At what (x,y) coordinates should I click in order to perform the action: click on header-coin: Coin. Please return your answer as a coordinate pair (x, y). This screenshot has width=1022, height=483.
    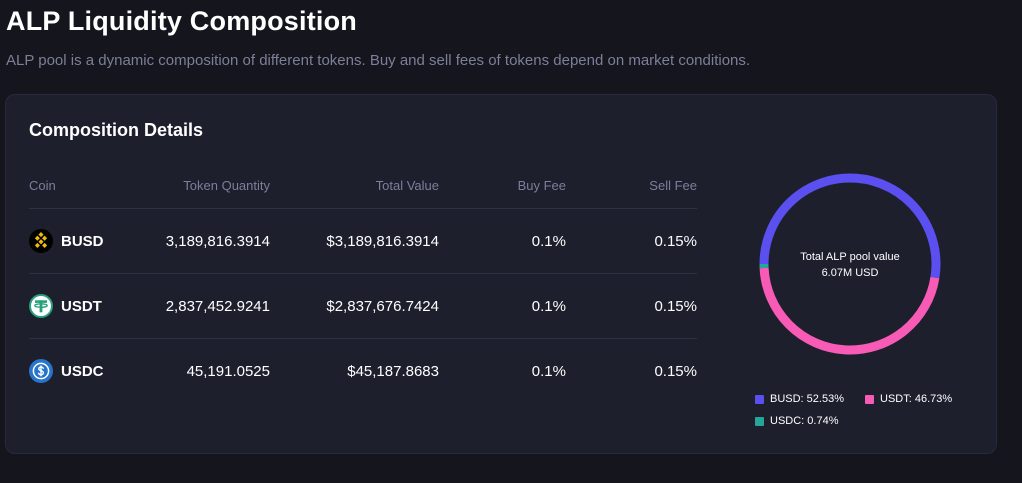
    Looking at the image, I should click on (42, 185).